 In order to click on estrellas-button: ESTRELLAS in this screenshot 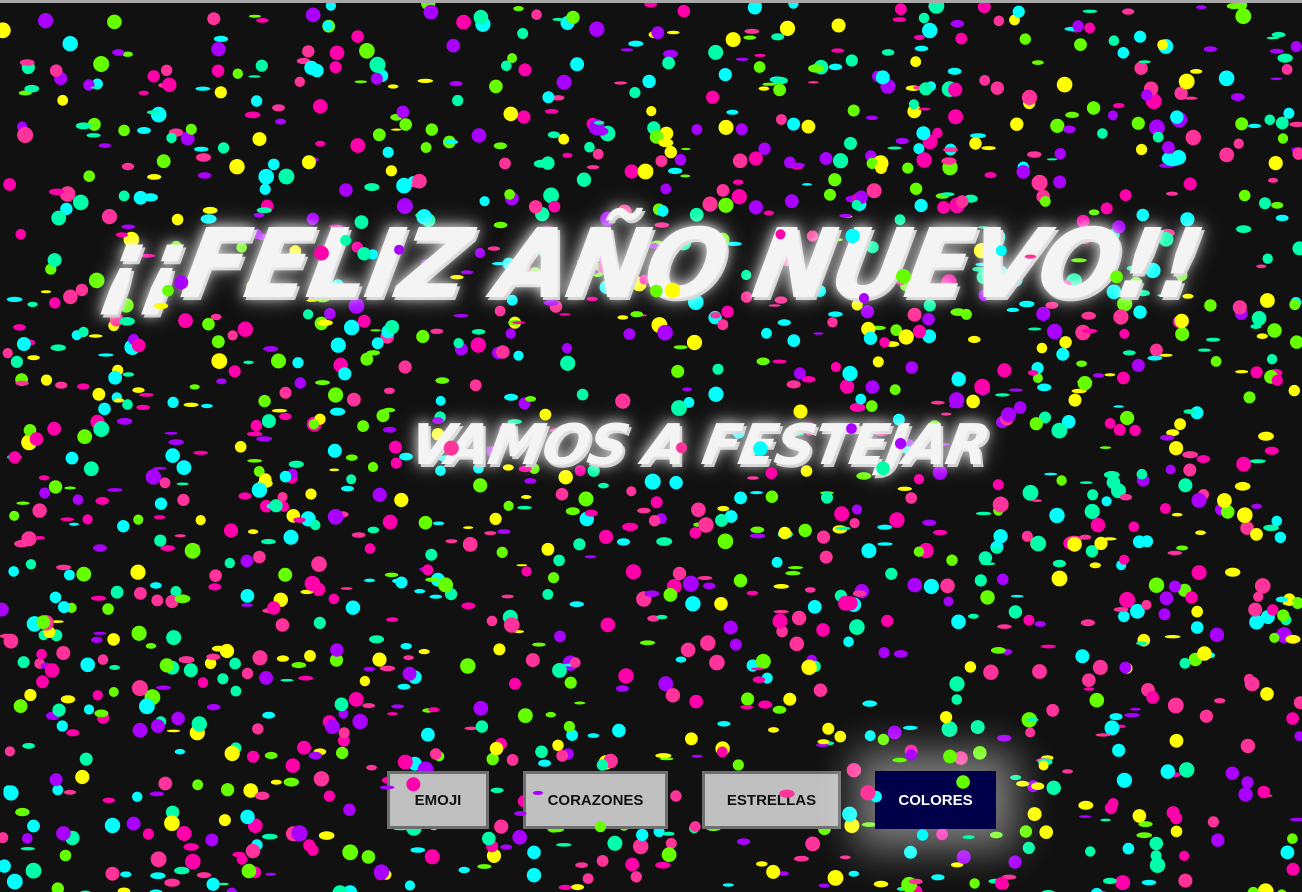, I will do `click(771, 800)`.